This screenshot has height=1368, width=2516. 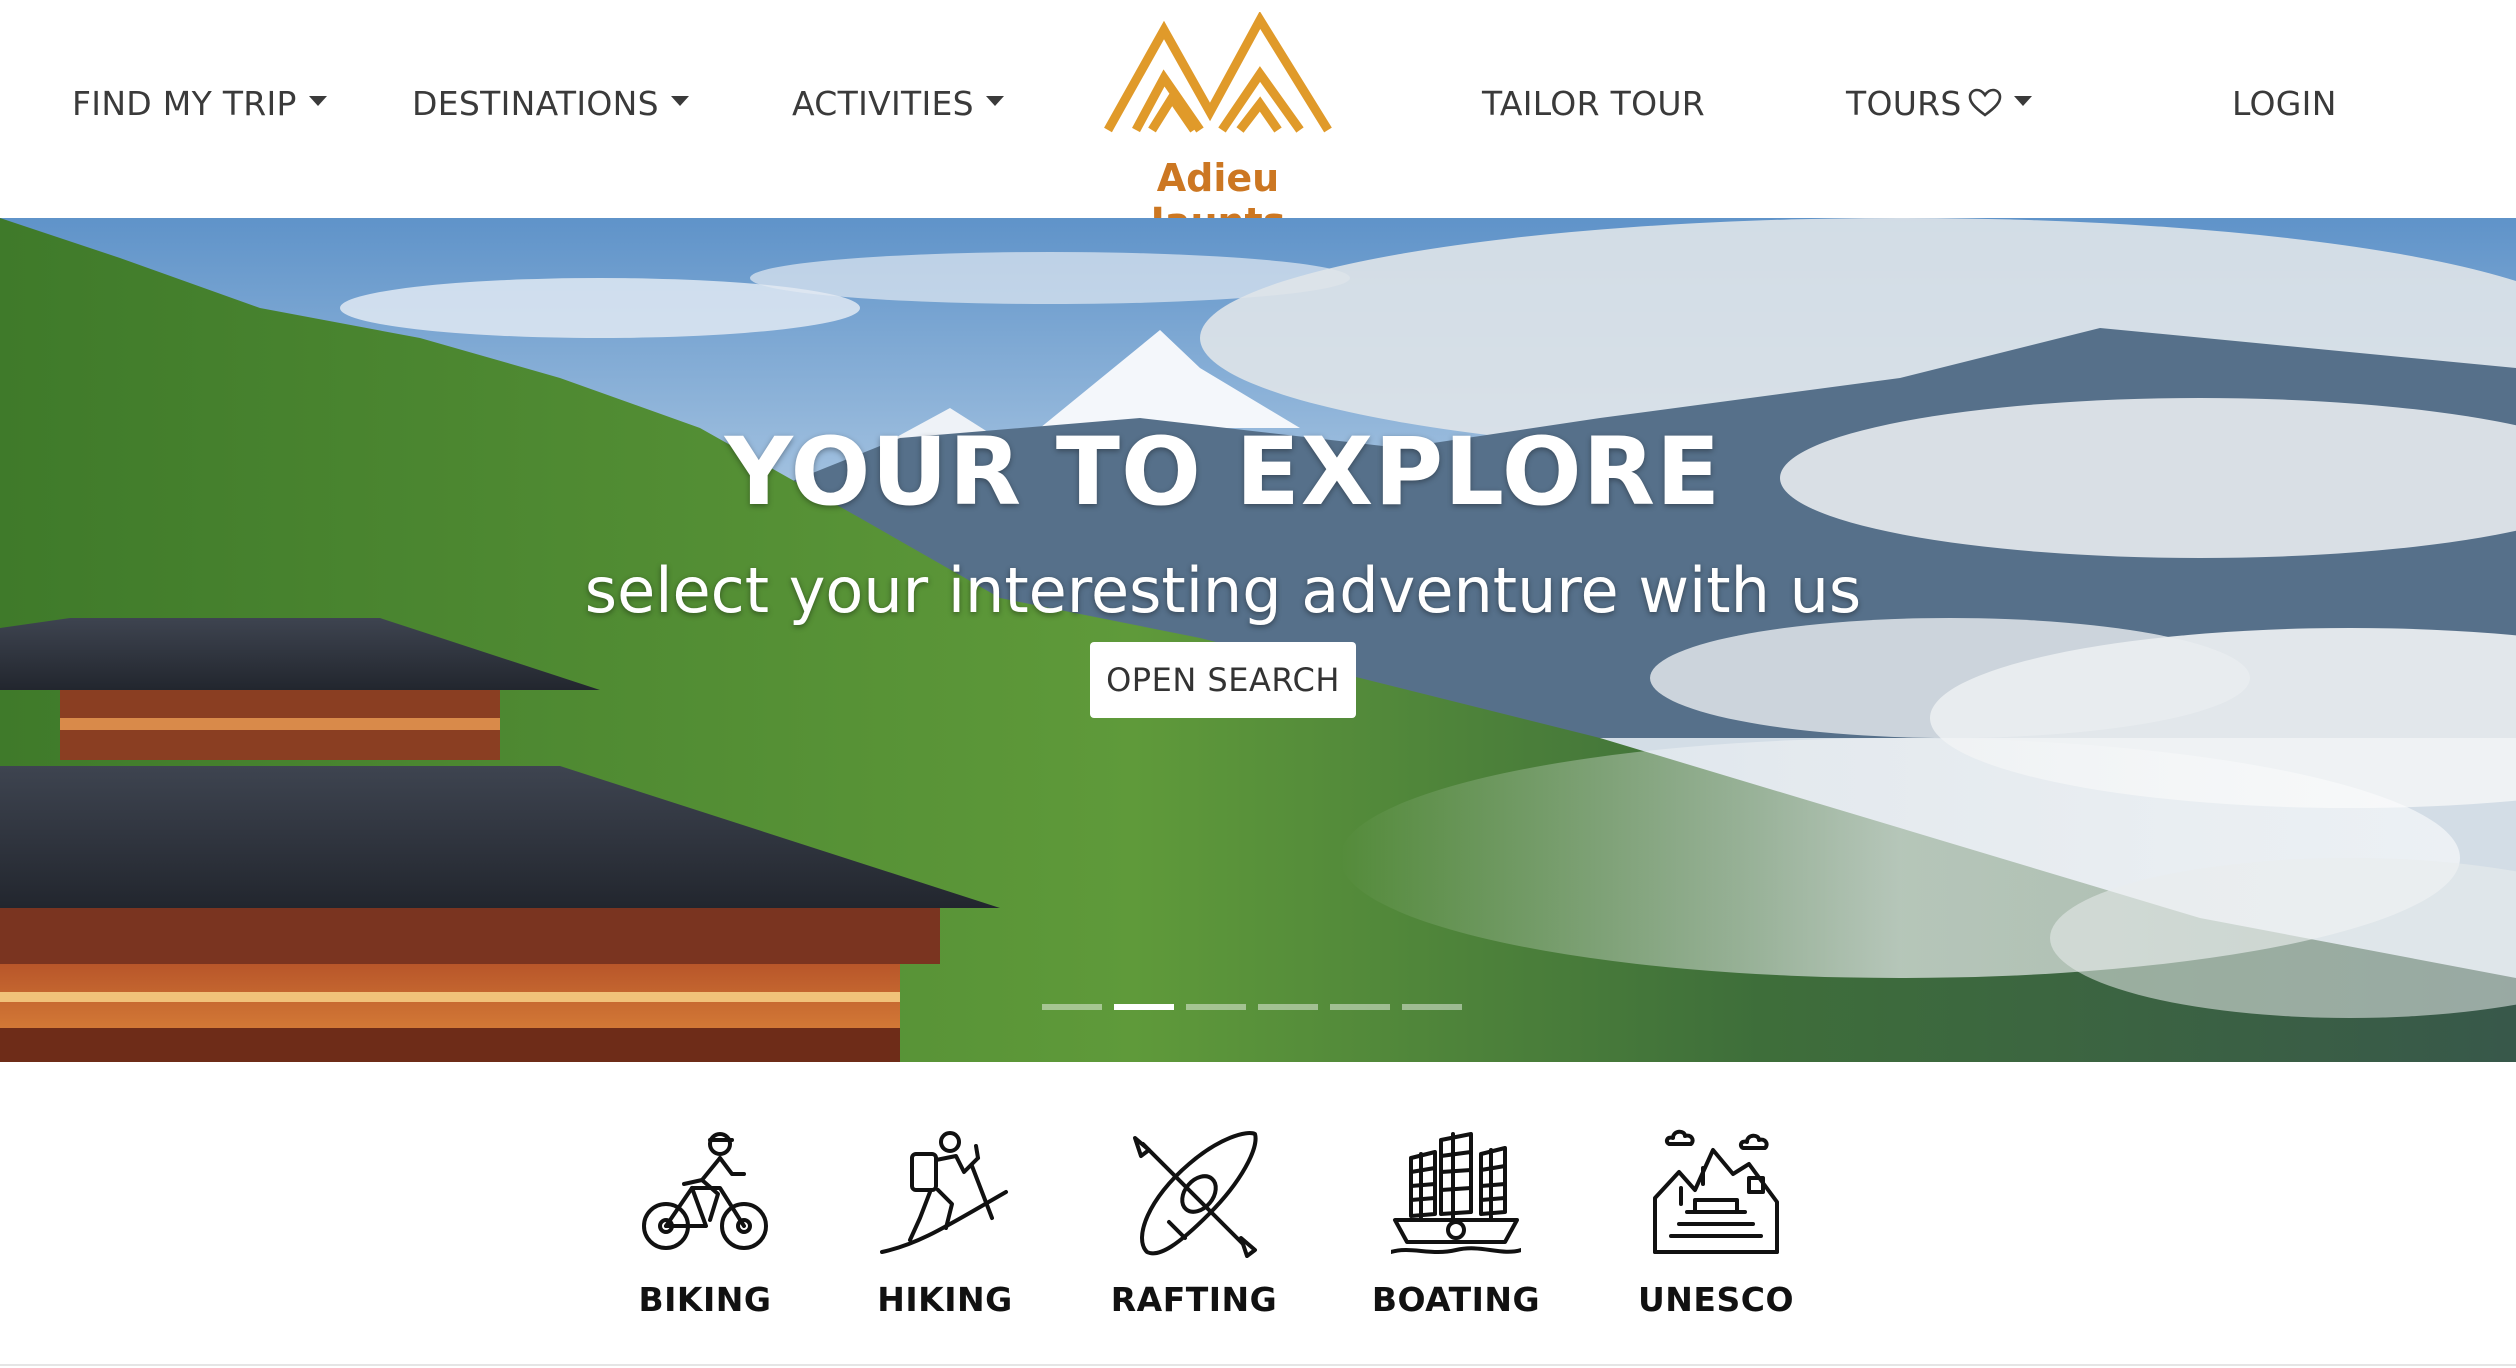 I want to click on mountains-logo-icon, so click(x=1218, y=72).